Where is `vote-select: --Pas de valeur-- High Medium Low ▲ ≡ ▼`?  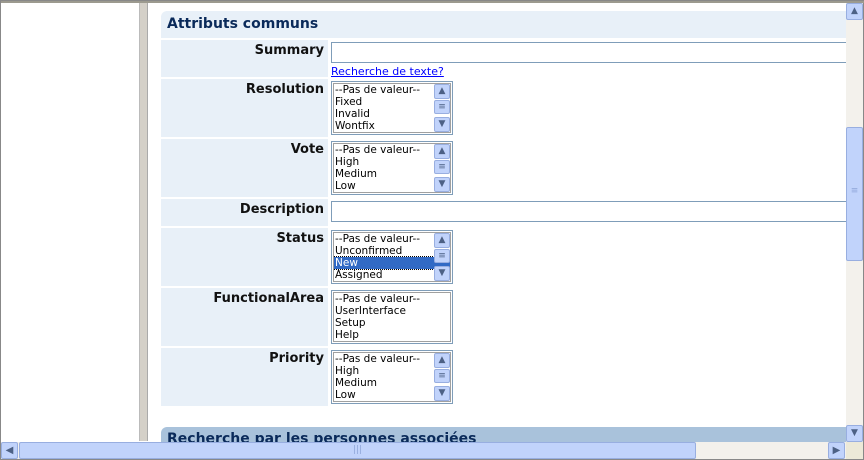
vote-select: --Pas de valeur-- High Medium Low ▲ ≡ ▼ is located at coordinates (392, 168).